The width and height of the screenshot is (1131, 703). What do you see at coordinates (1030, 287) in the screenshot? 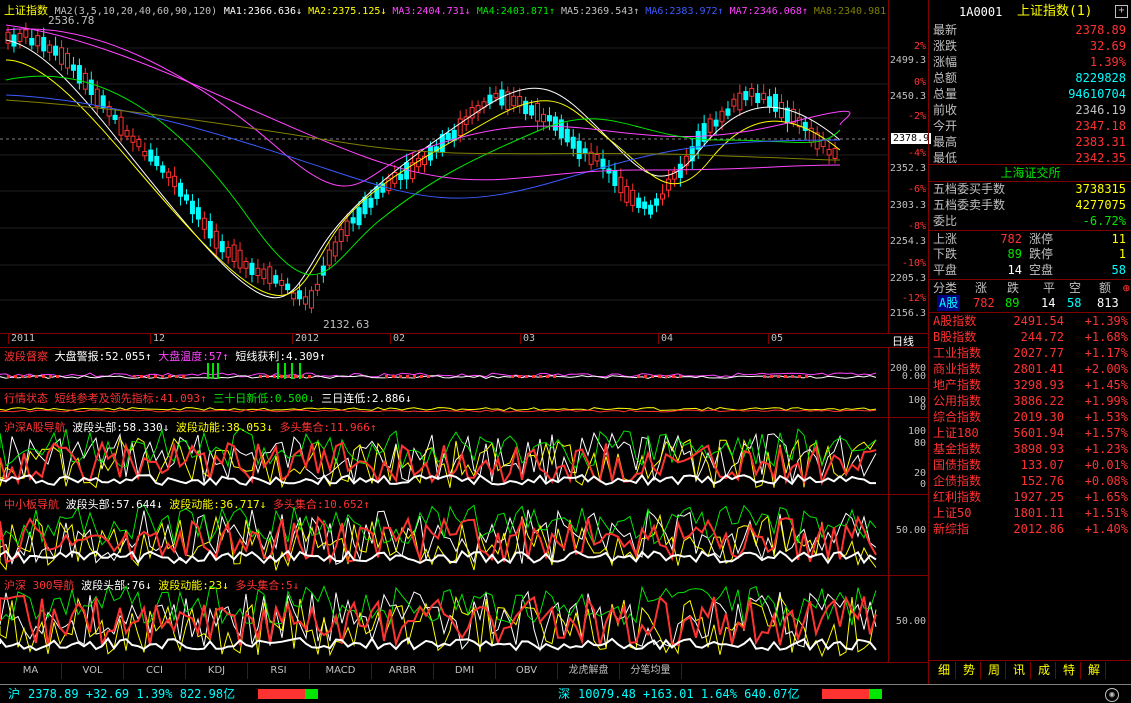
I see `category-header: 分类 涨 跌 平空 额 ⊕` at bounding box center [1030, 287].